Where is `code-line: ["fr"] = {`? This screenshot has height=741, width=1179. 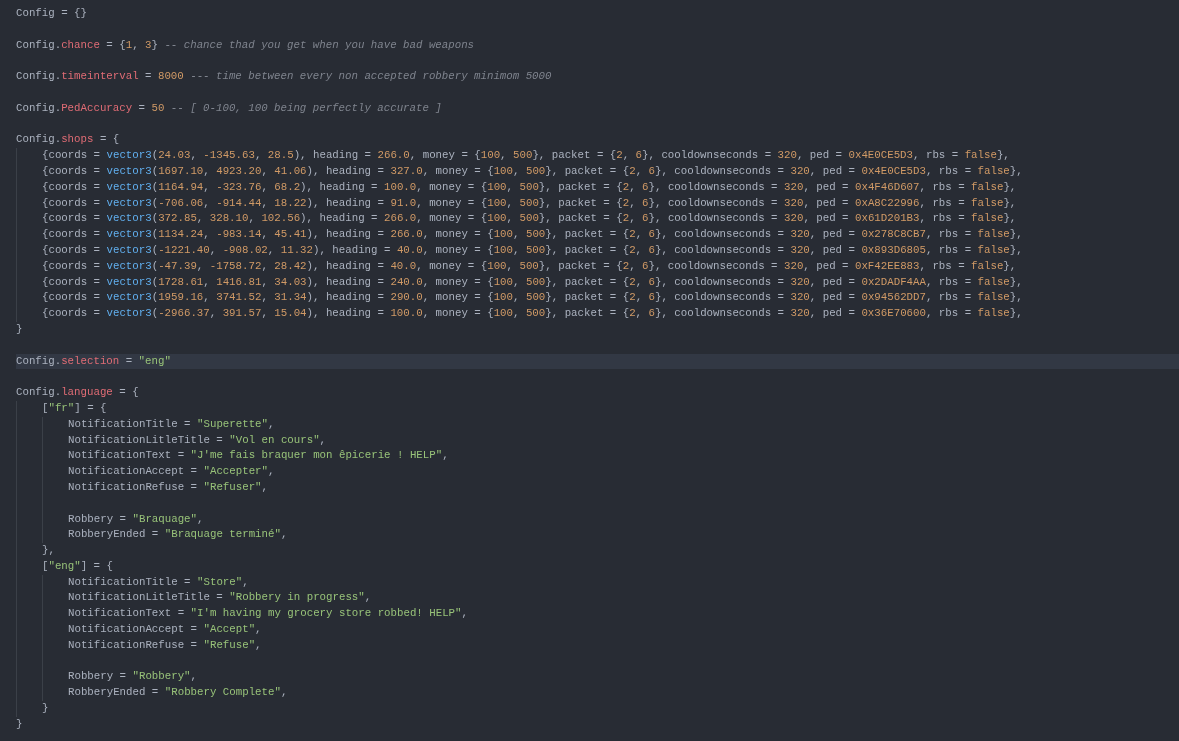
code-line: ["fr"] = { is located at coordinates (75, 408).